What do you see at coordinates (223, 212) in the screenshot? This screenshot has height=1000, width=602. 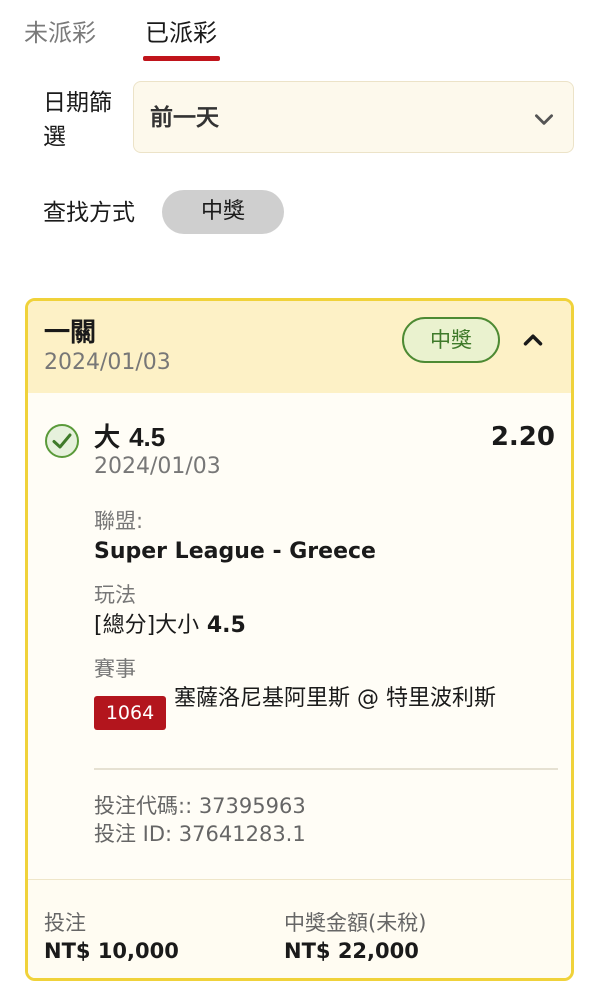 I see `filter-chip-won: 中獎` at bounding box center [223, 212].